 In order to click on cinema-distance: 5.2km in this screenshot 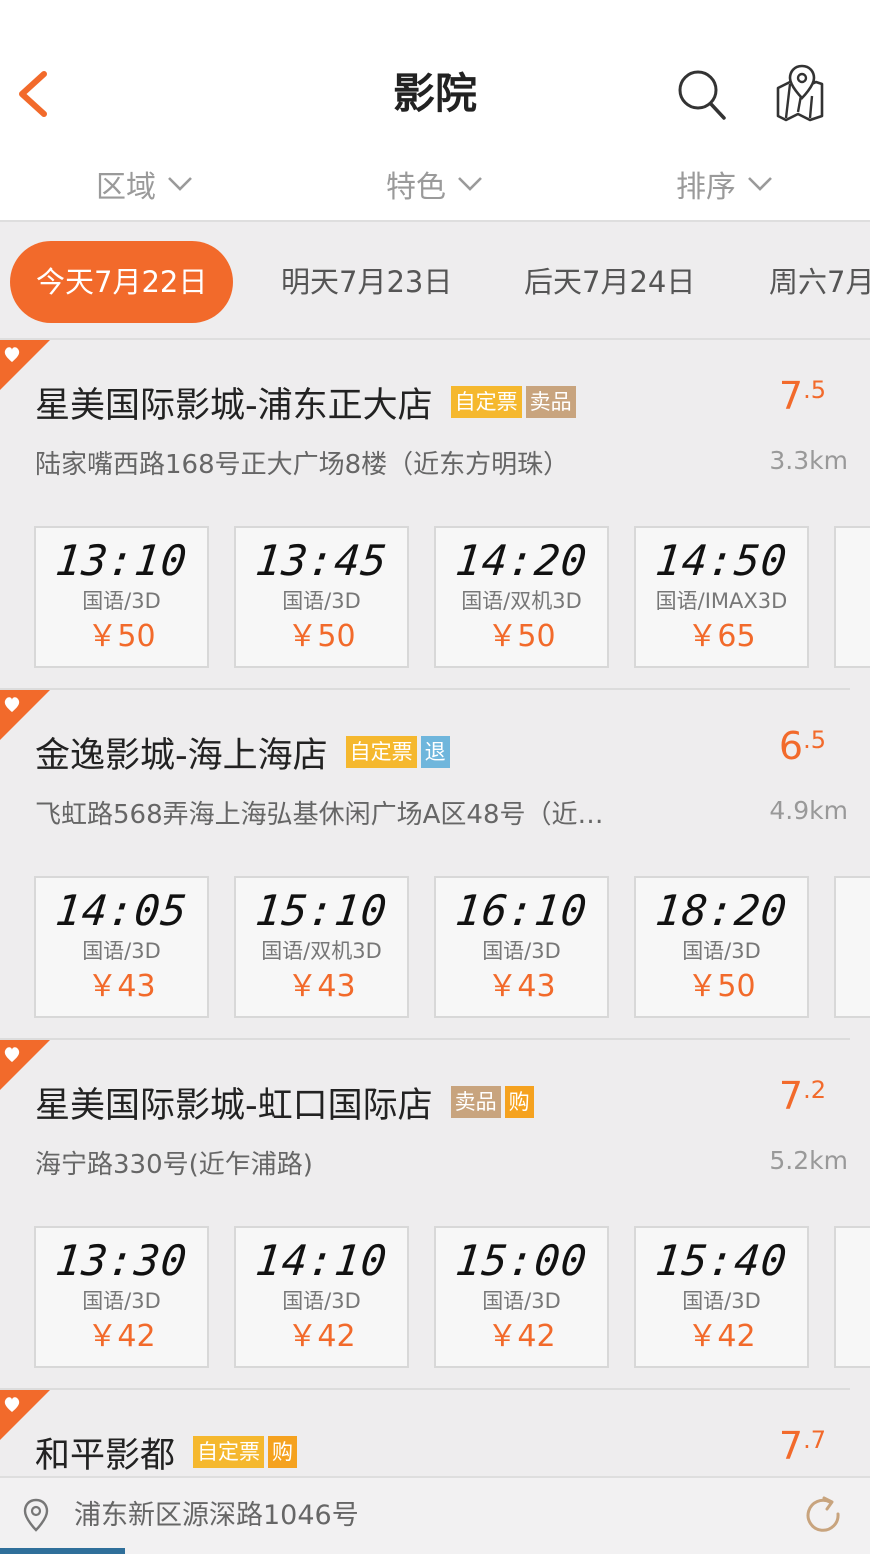, I will do `click(808, 1160)`.